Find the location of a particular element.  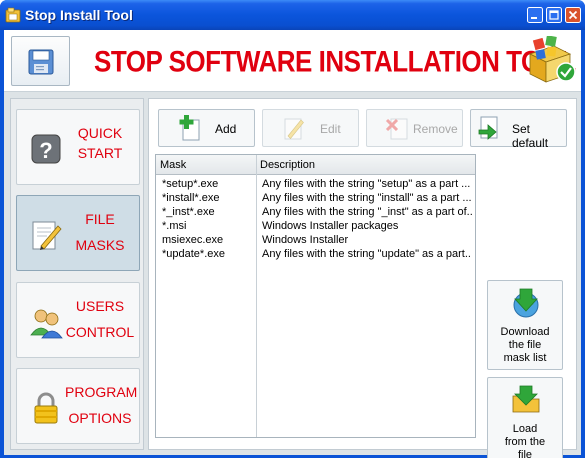

banner-title: STOP SOFTWARE INSTALLATION TOOL is located at coordinates (335, 61).